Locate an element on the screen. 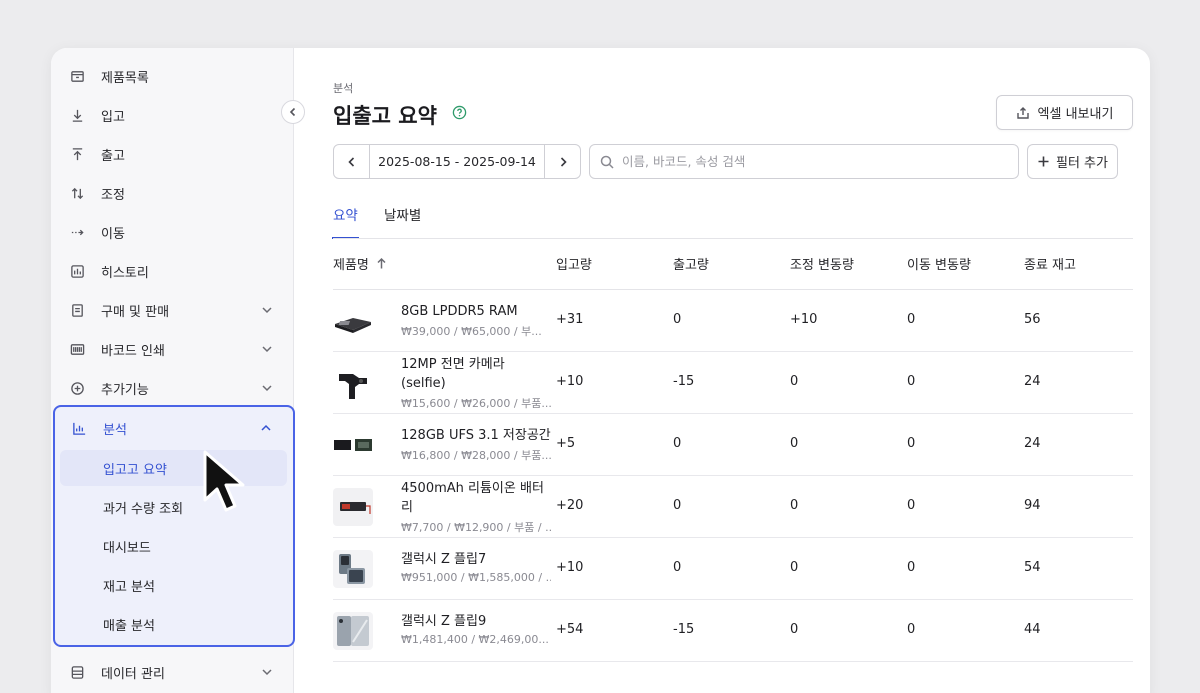 The image size is (1200, 693). sidebar-item-label: 출고 is located at coordinates (113, 156).